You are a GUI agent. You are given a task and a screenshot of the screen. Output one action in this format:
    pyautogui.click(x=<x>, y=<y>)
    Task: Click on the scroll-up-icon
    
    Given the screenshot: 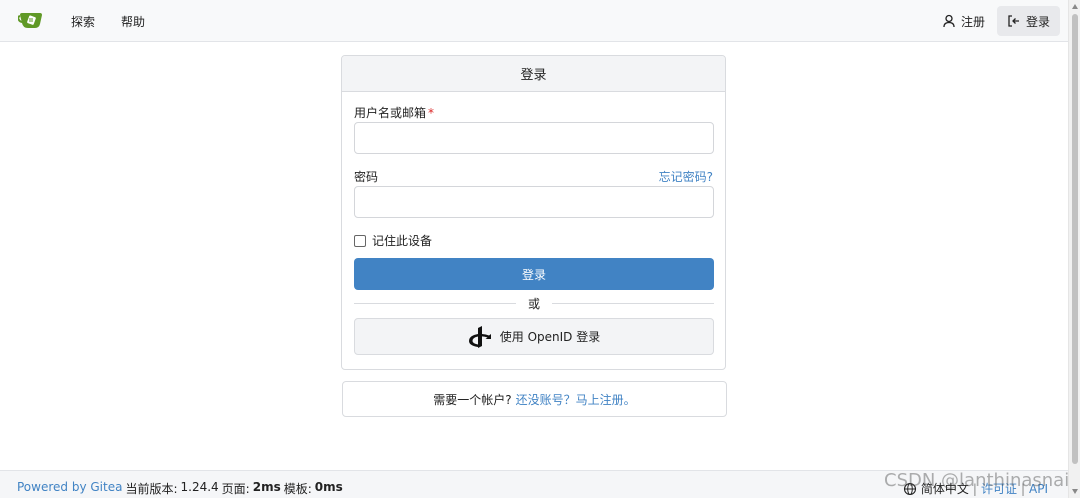 What is the action you would take?
    pyautogui.click(x=1075, y=6)
    